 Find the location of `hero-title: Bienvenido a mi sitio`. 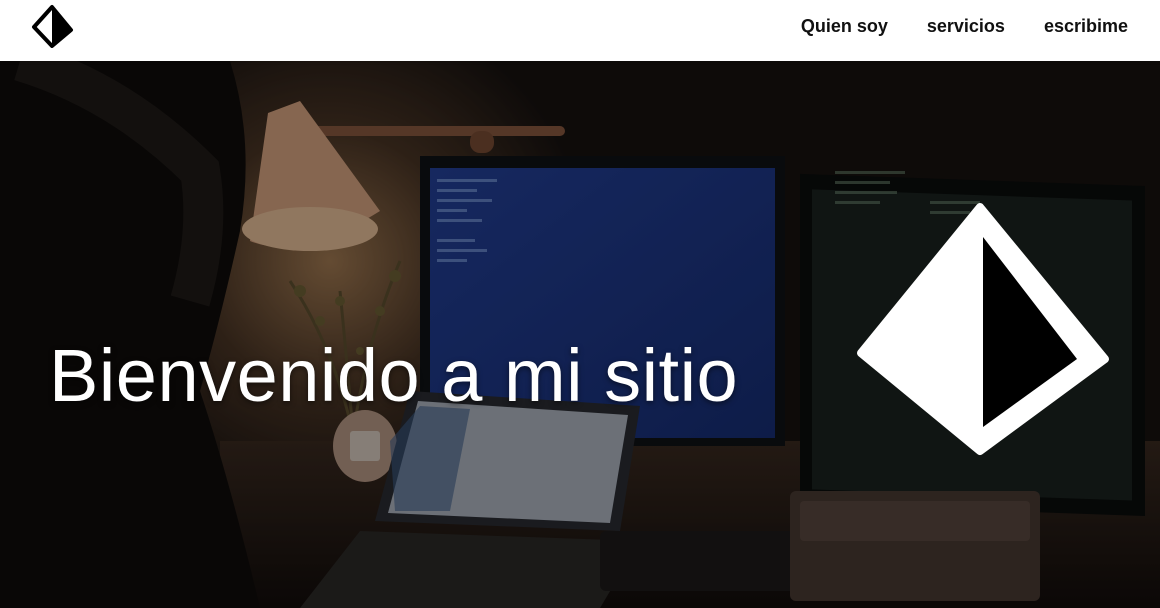

hero-title: Bienvenido a mi sitio is located at coordinates (394, 375).